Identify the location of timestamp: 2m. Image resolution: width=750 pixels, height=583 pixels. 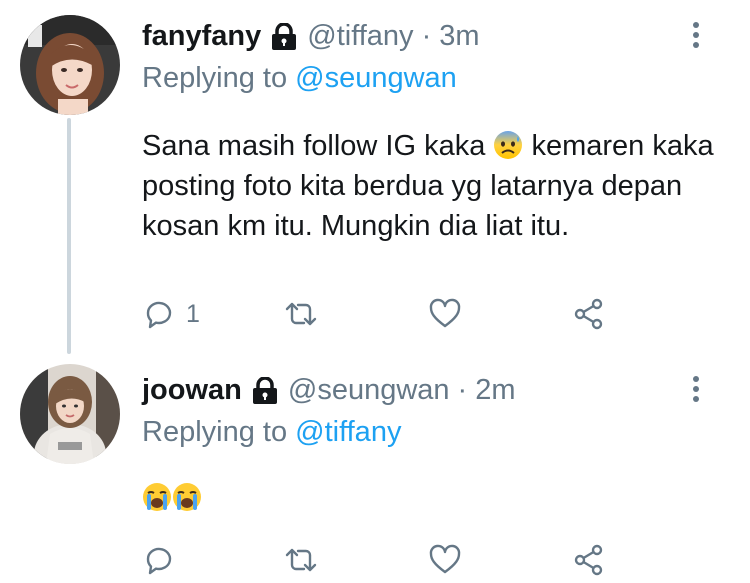
(495, 390).